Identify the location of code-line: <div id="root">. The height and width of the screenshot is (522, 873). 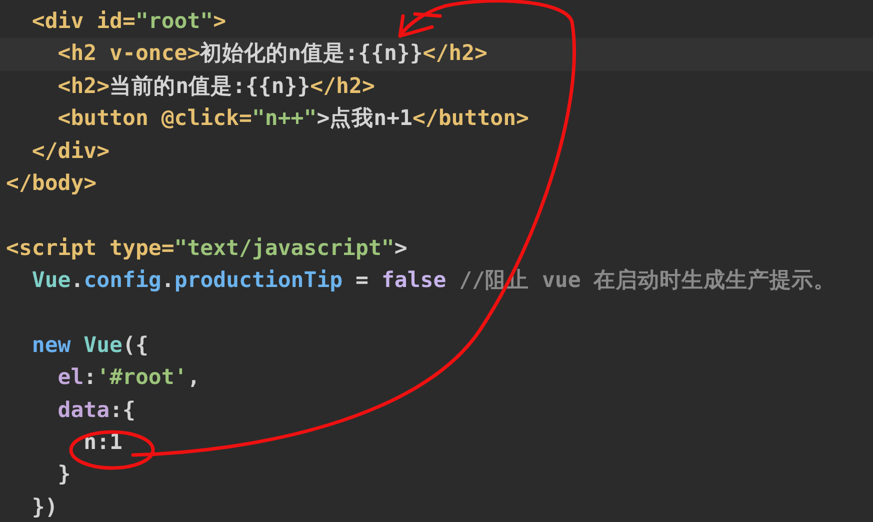
(129, 22).